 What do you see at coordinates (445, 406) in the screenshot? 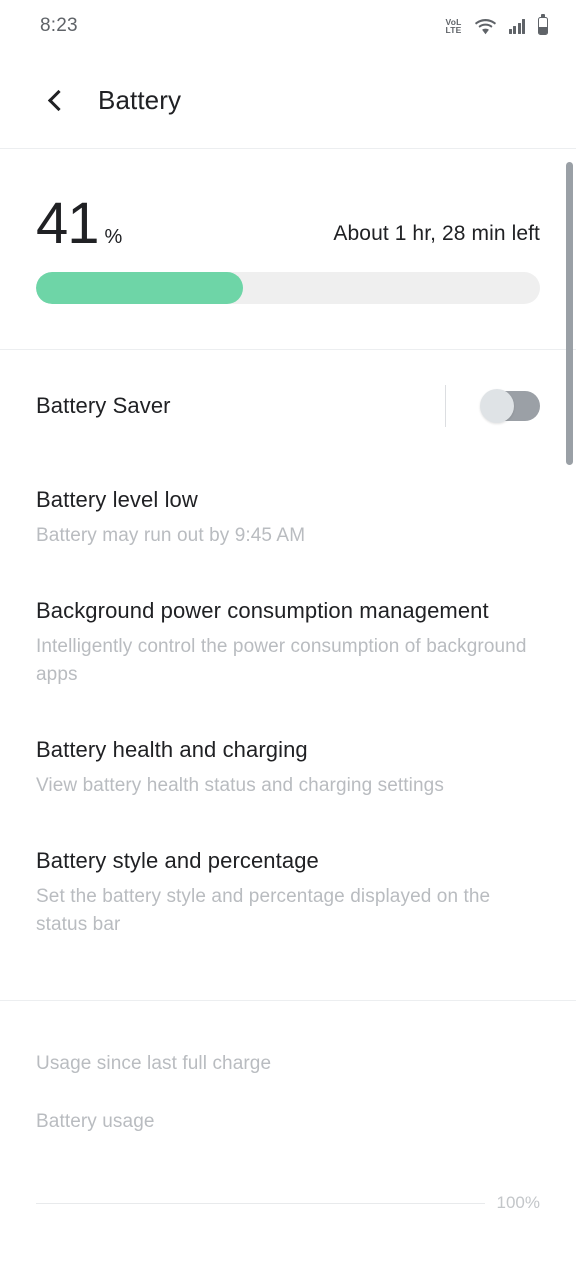
I see `vertical-divider` at bounding box center [445, 406].